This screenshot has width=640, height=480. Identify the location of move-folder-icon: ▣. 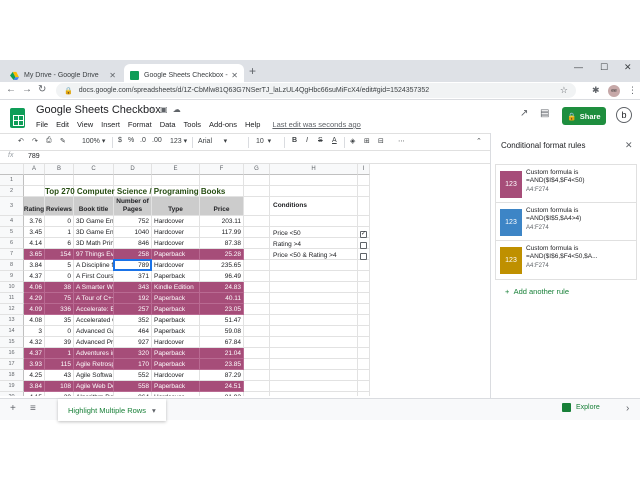
(166, 109).